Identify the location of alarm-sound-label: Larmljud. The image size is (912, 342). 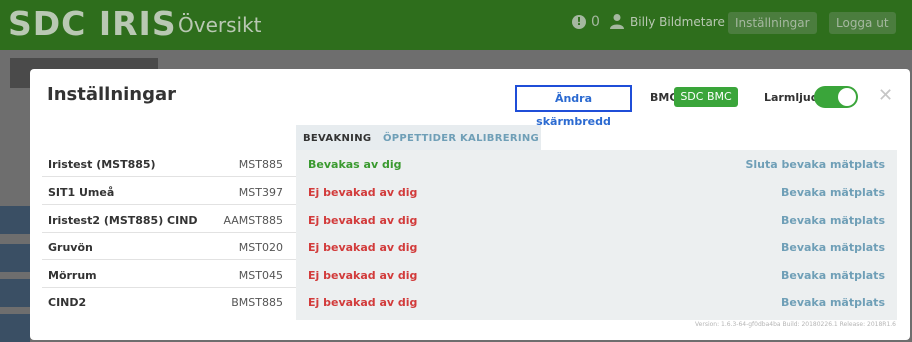
(791, 97).